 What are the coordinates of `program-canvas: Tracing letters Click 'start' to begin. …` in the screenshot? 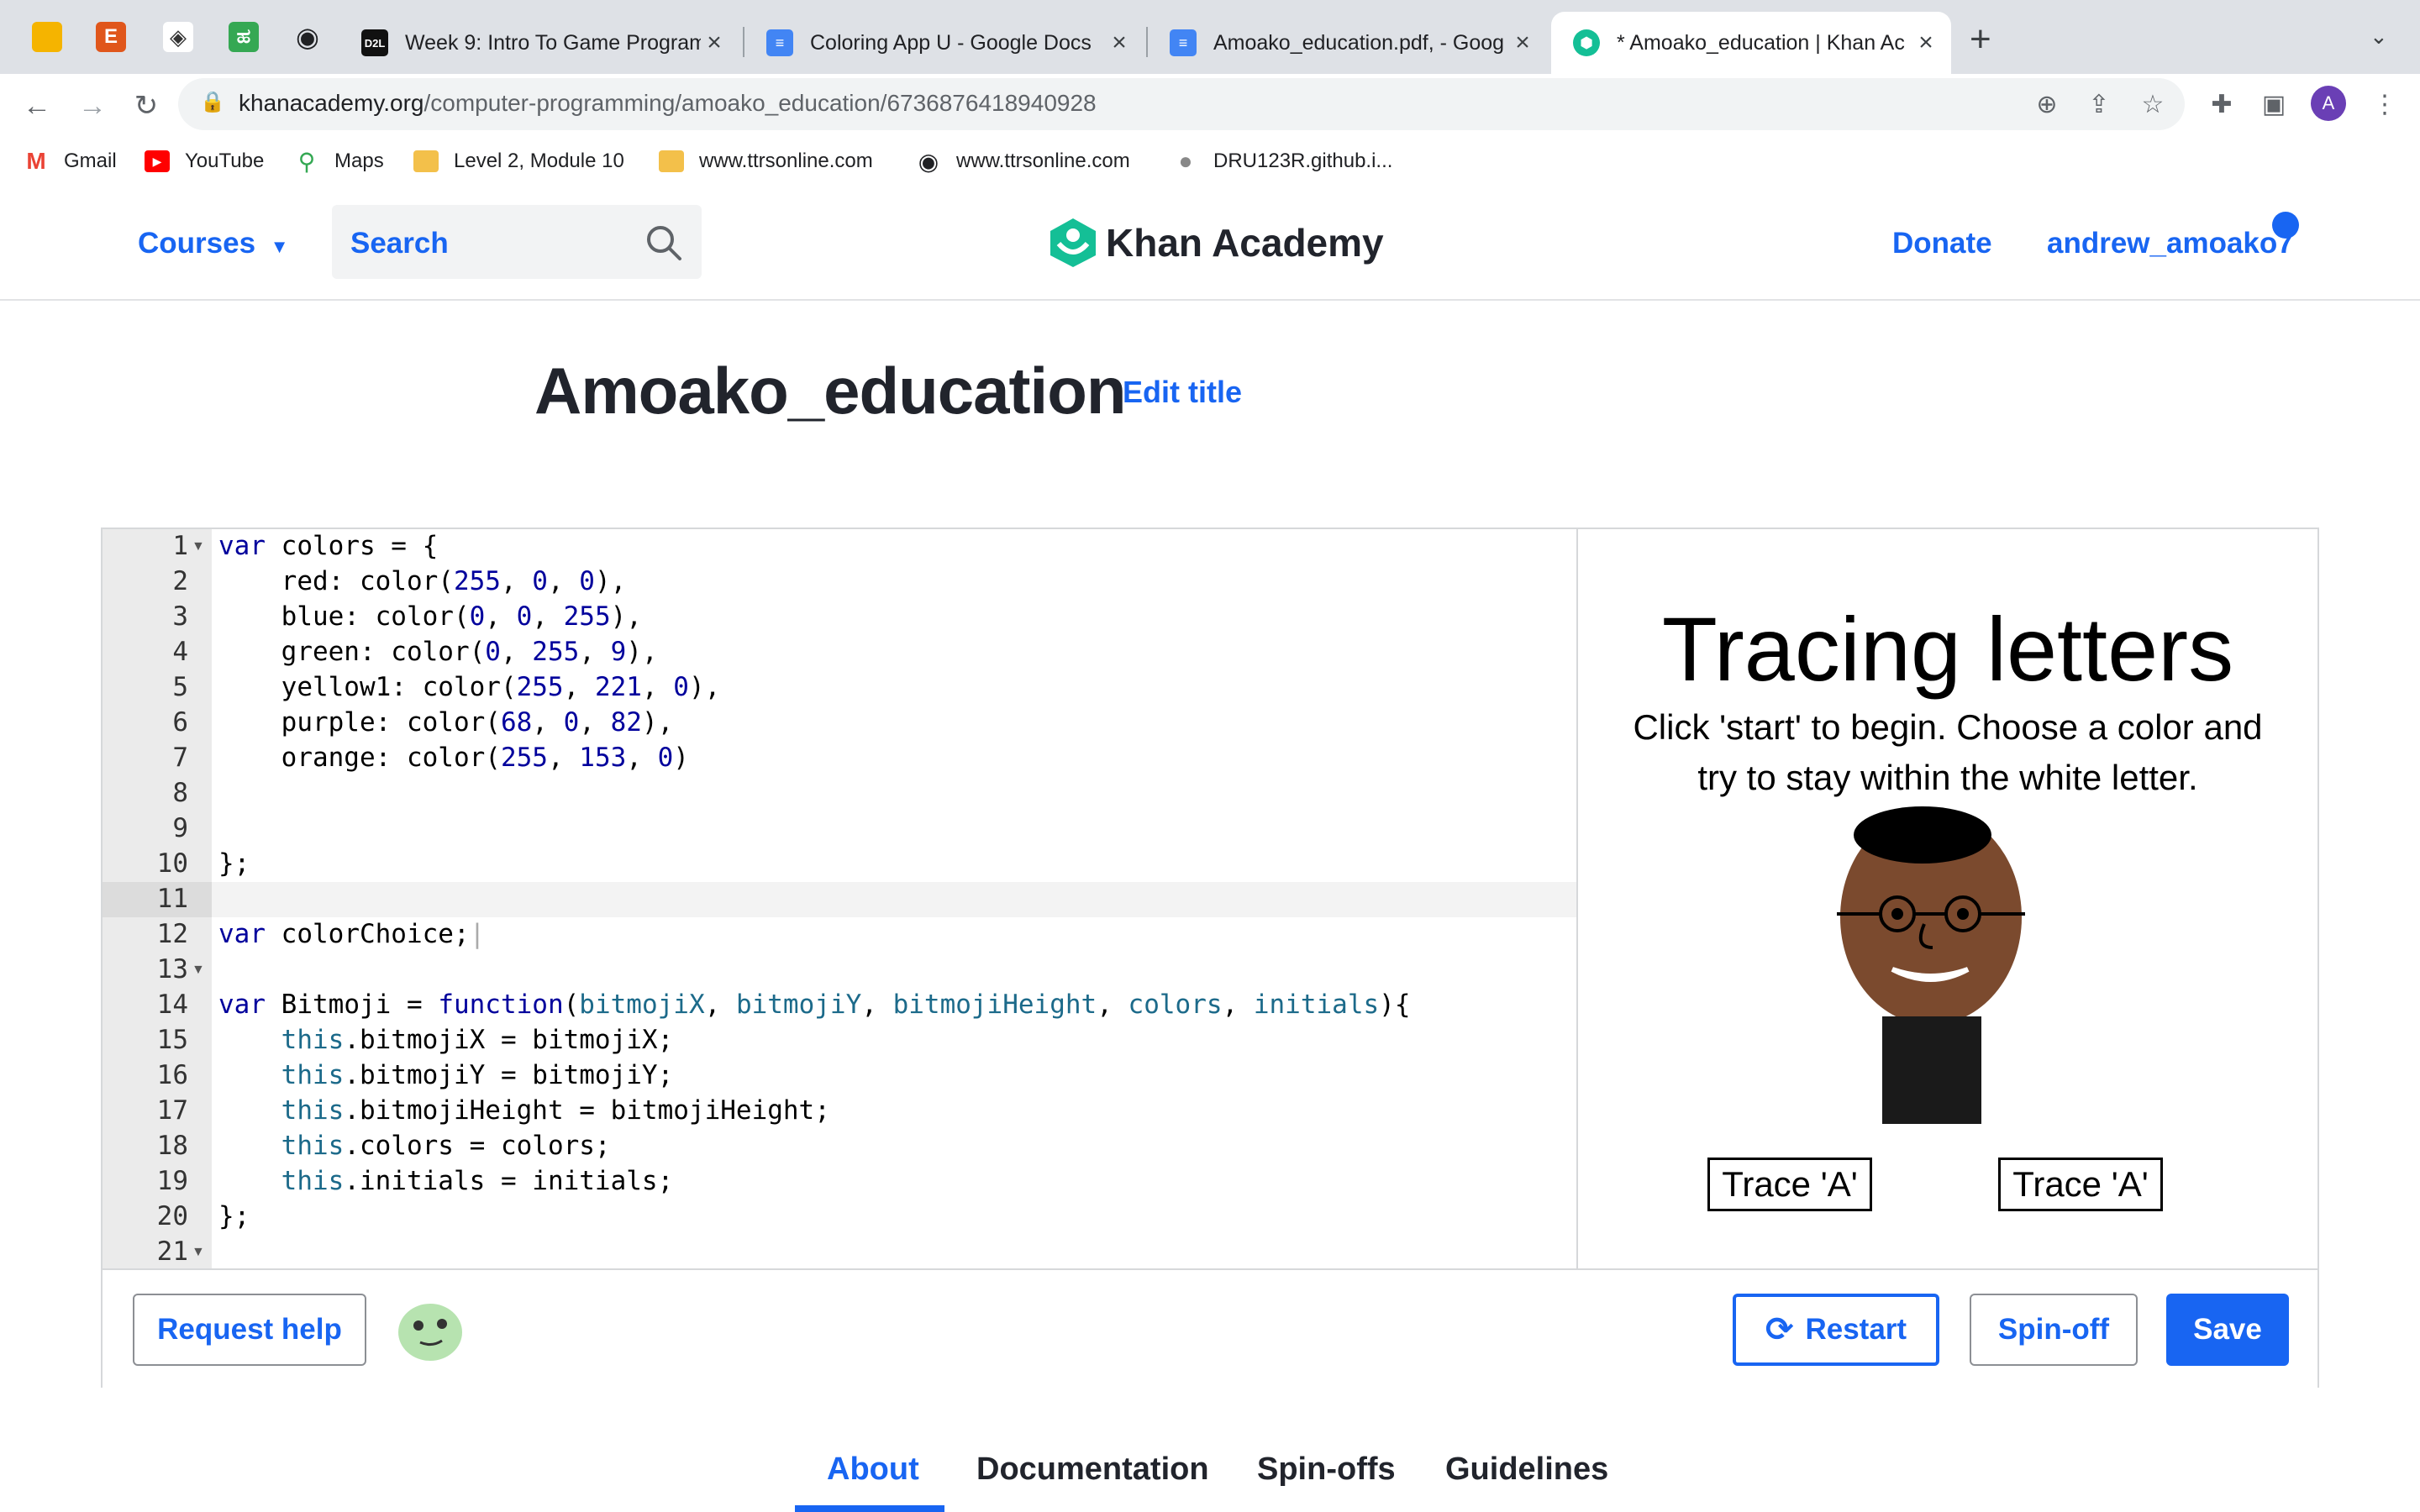 It's located at (1947, 898).